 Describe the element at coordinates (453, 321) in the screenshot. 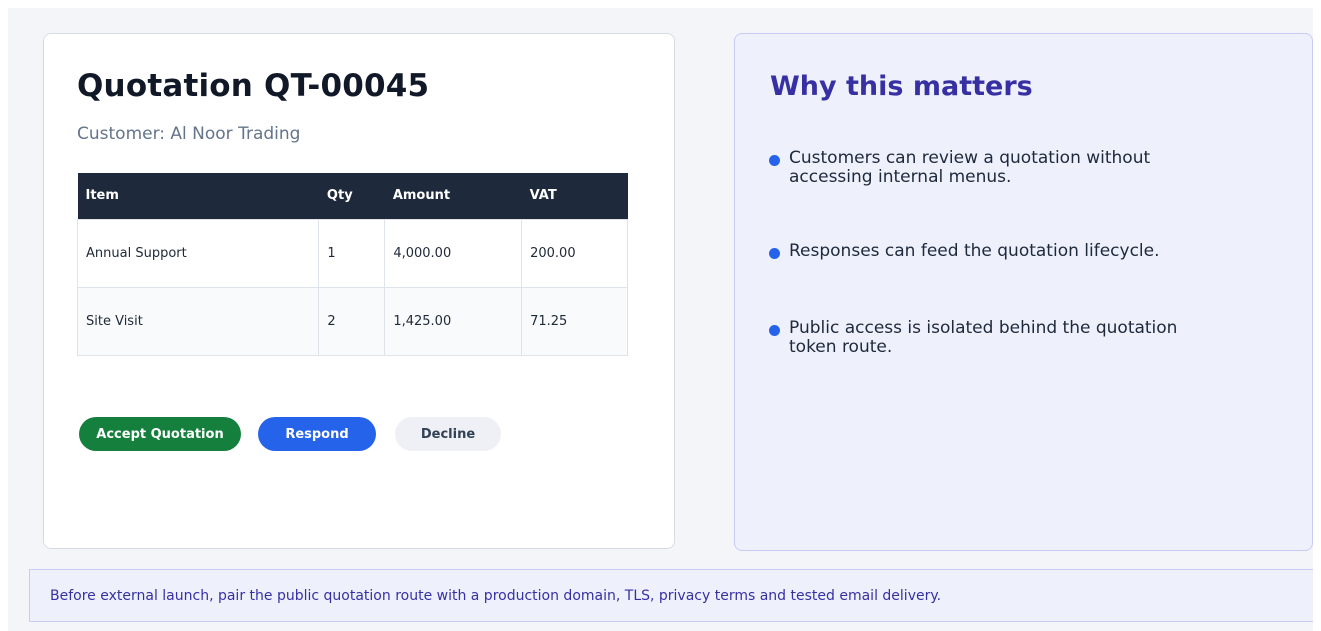

I see `cell-amount: 1,425.00` at that location.